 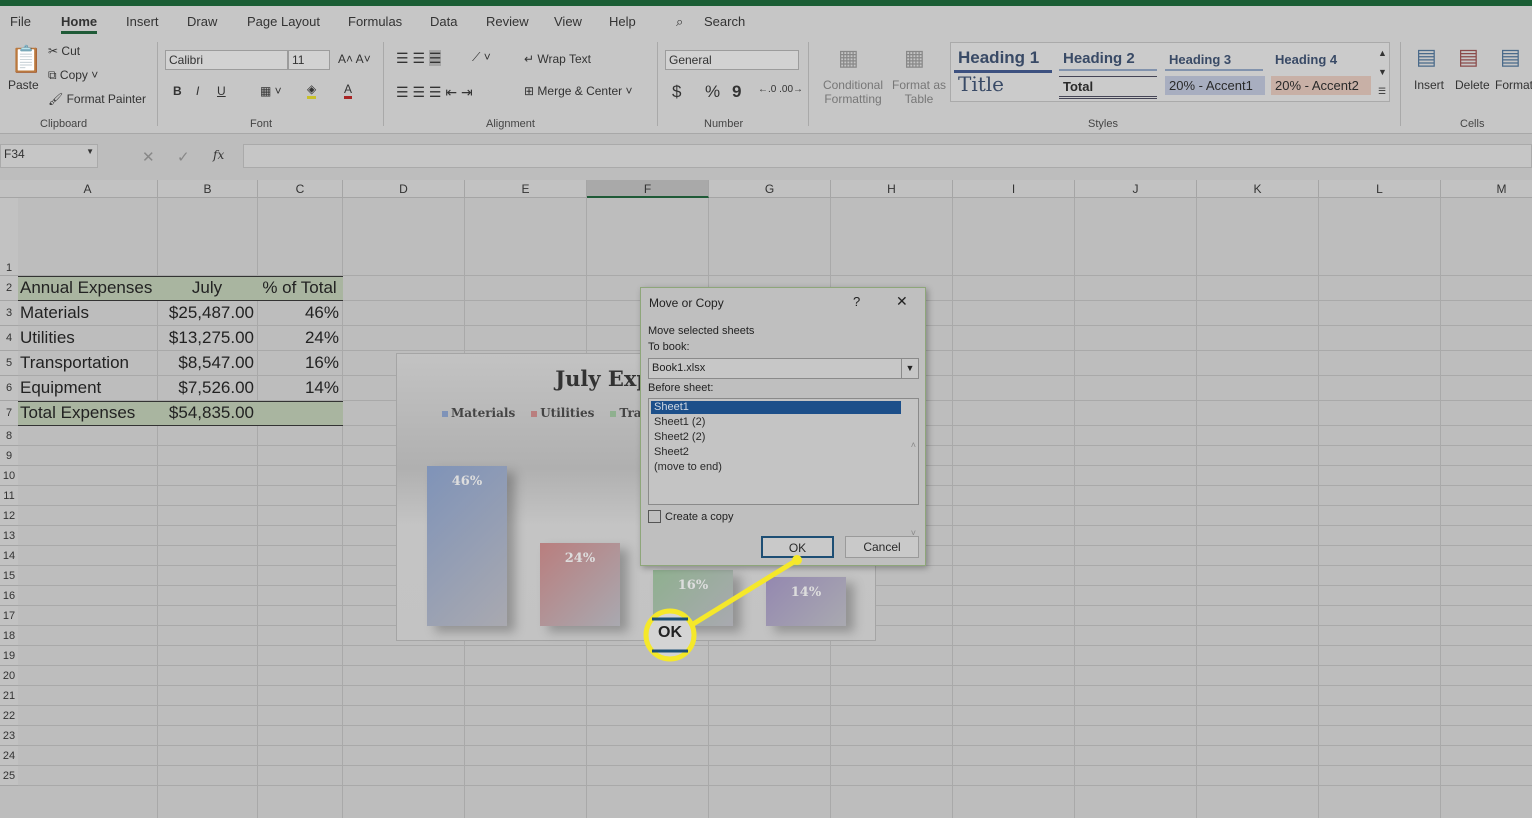 What do you see at coordinates (1014, 189) in the screenshot?
I see `column-header-I: I` at bounding box center [1014, 189].